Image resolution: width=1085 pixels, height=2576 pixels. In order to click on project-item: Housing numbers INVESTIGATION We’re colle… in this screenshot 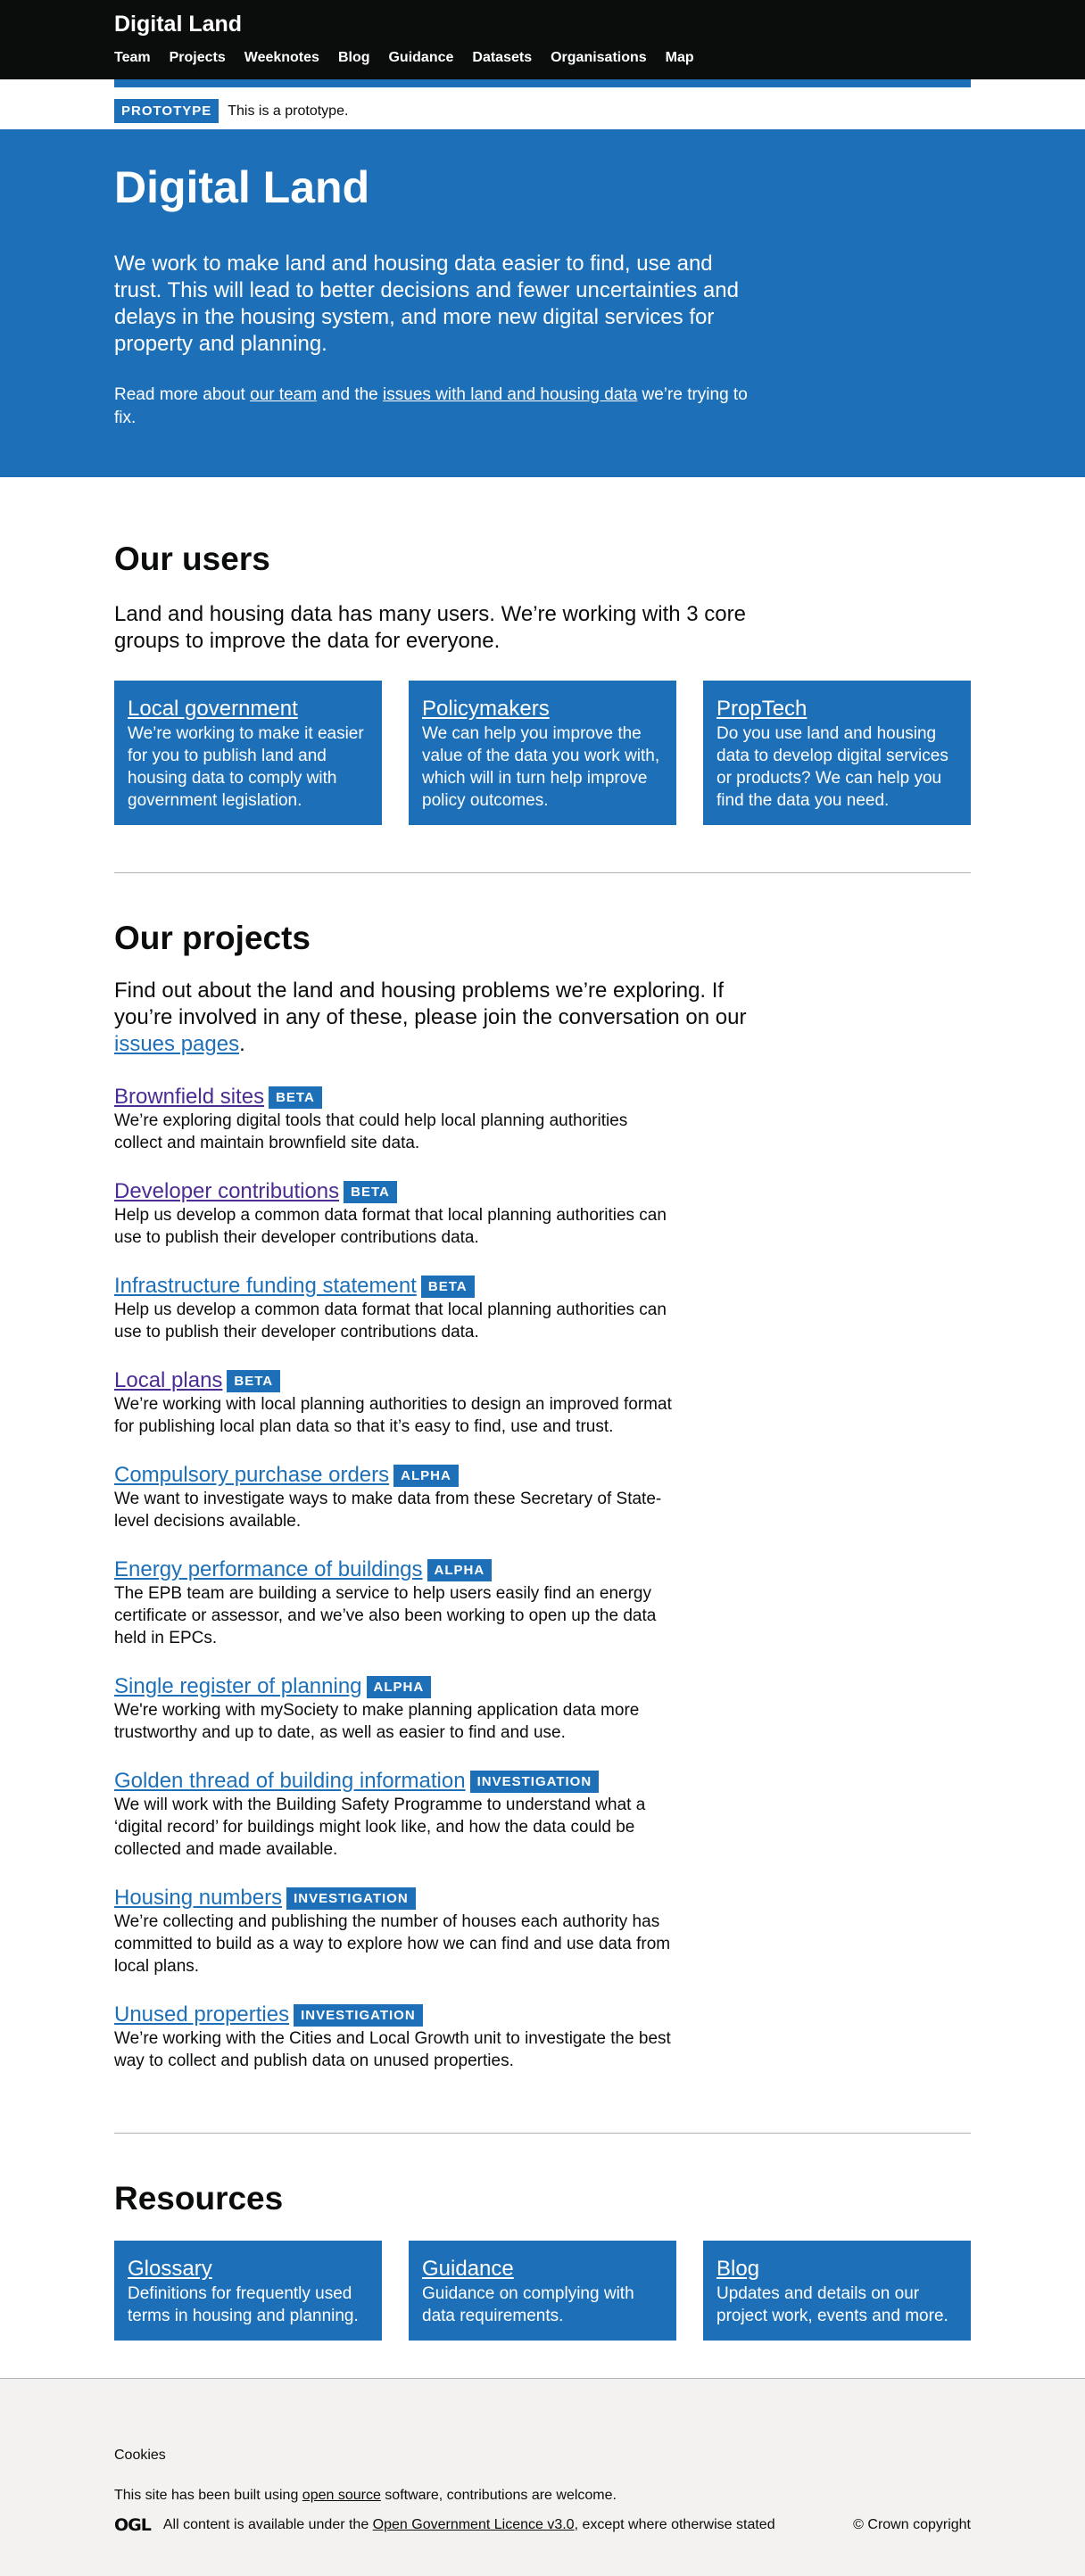, I will do `click(395, 1932)`.